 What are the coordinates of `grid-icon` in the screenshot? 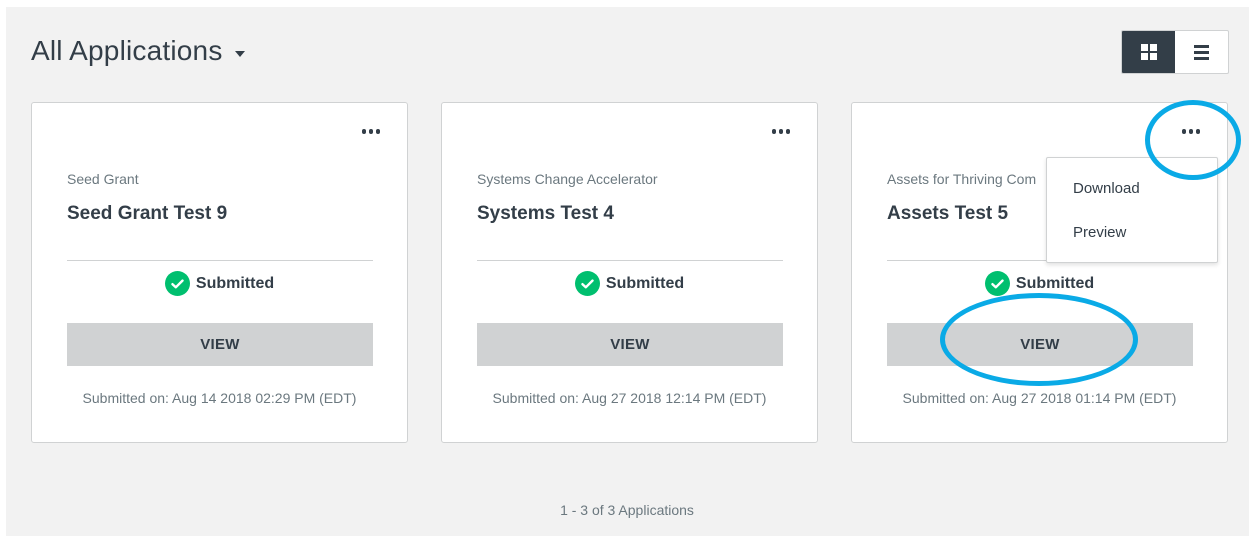 It's located at (1148, 52).